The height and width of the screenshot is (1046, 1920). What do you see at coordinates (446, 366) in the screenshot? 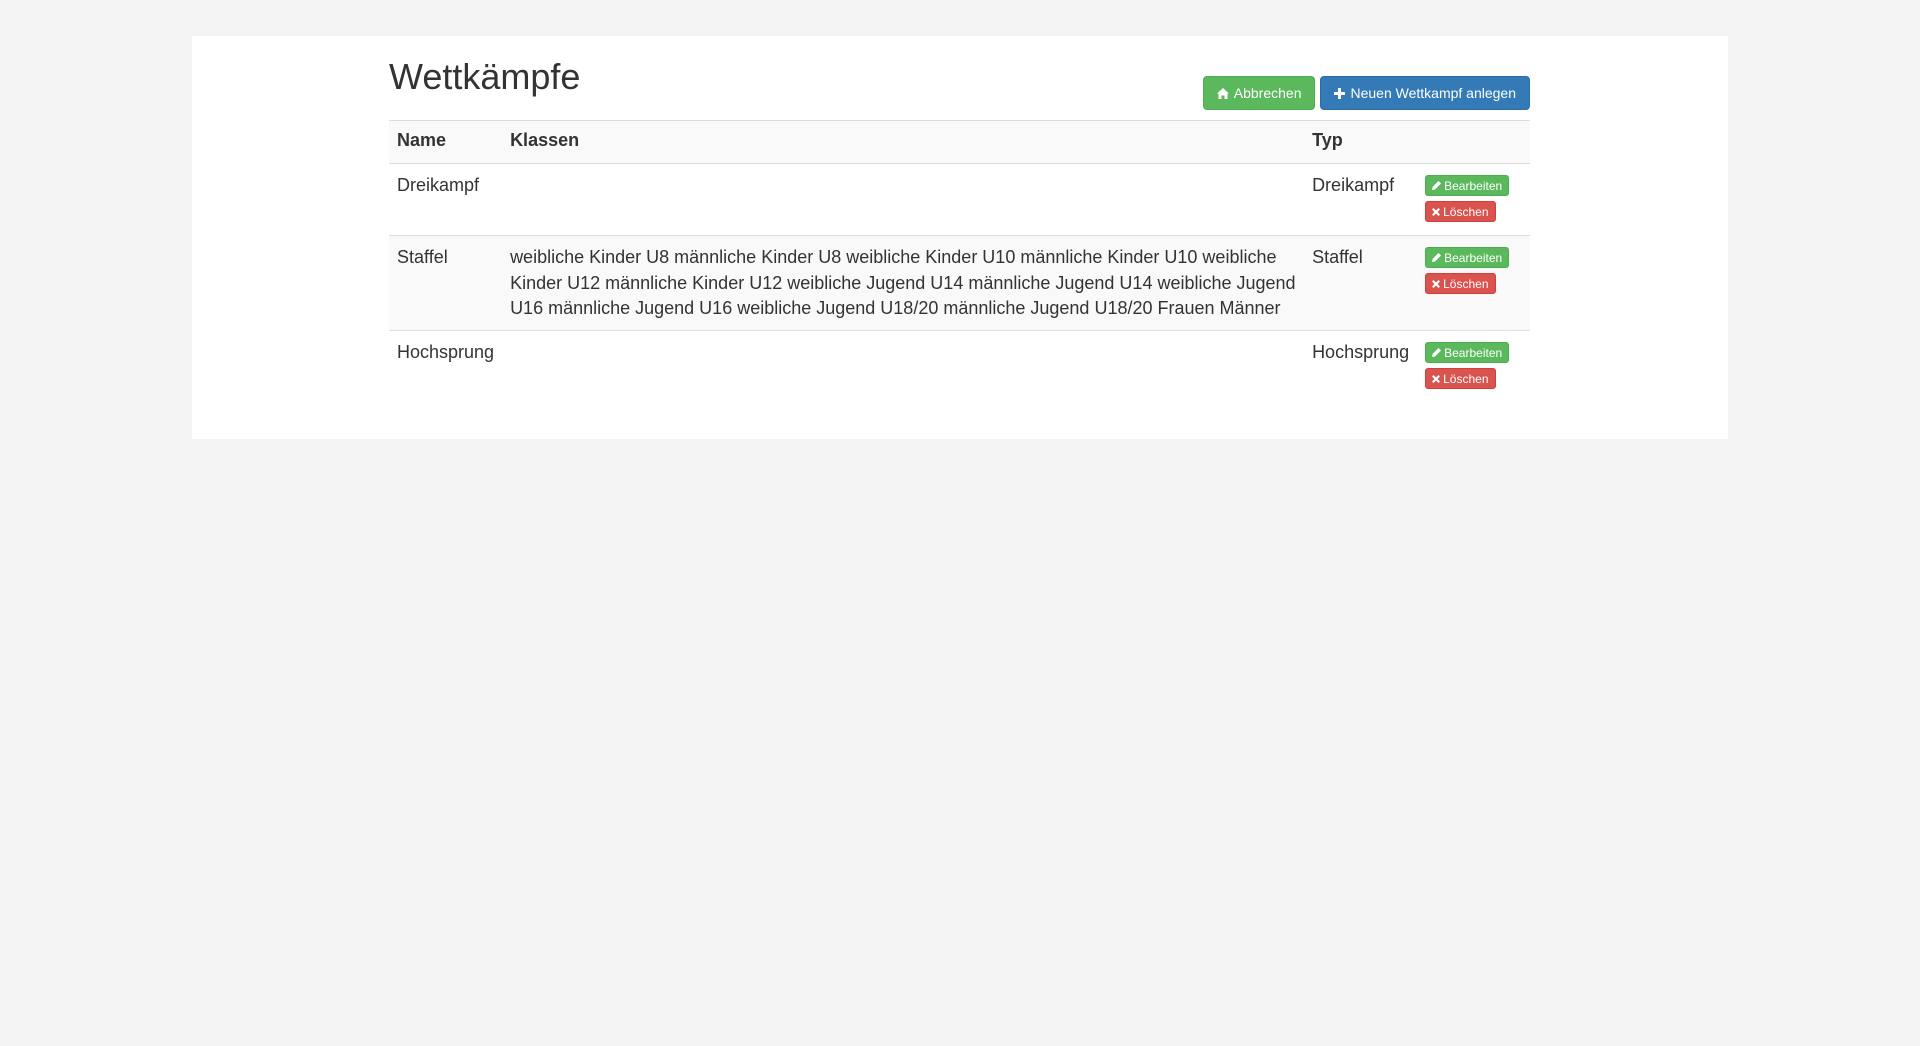
I see `cell-name: Hochsprung` at bounding box center [446, 366].